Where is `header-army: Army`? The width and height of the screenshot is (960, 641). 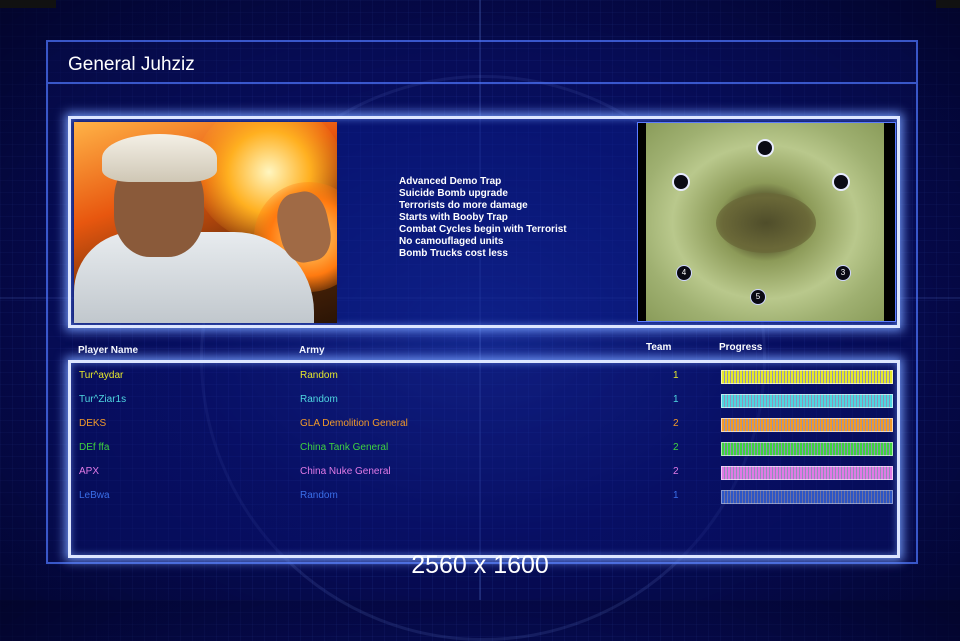
header-army: Army is located at coordinates (312, 350).